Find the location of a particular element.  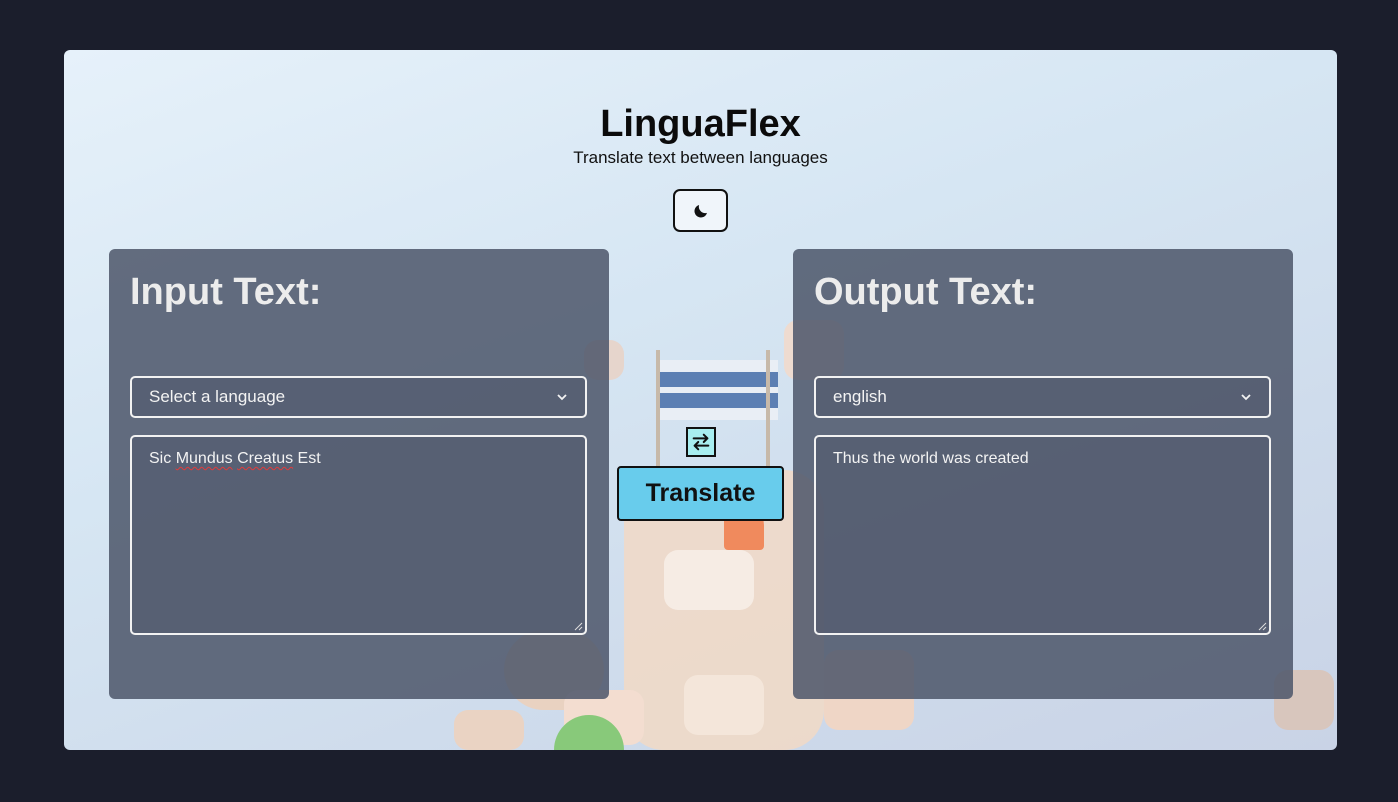

input-word-misspelled: Creatus is located at coordinates (265, 458).